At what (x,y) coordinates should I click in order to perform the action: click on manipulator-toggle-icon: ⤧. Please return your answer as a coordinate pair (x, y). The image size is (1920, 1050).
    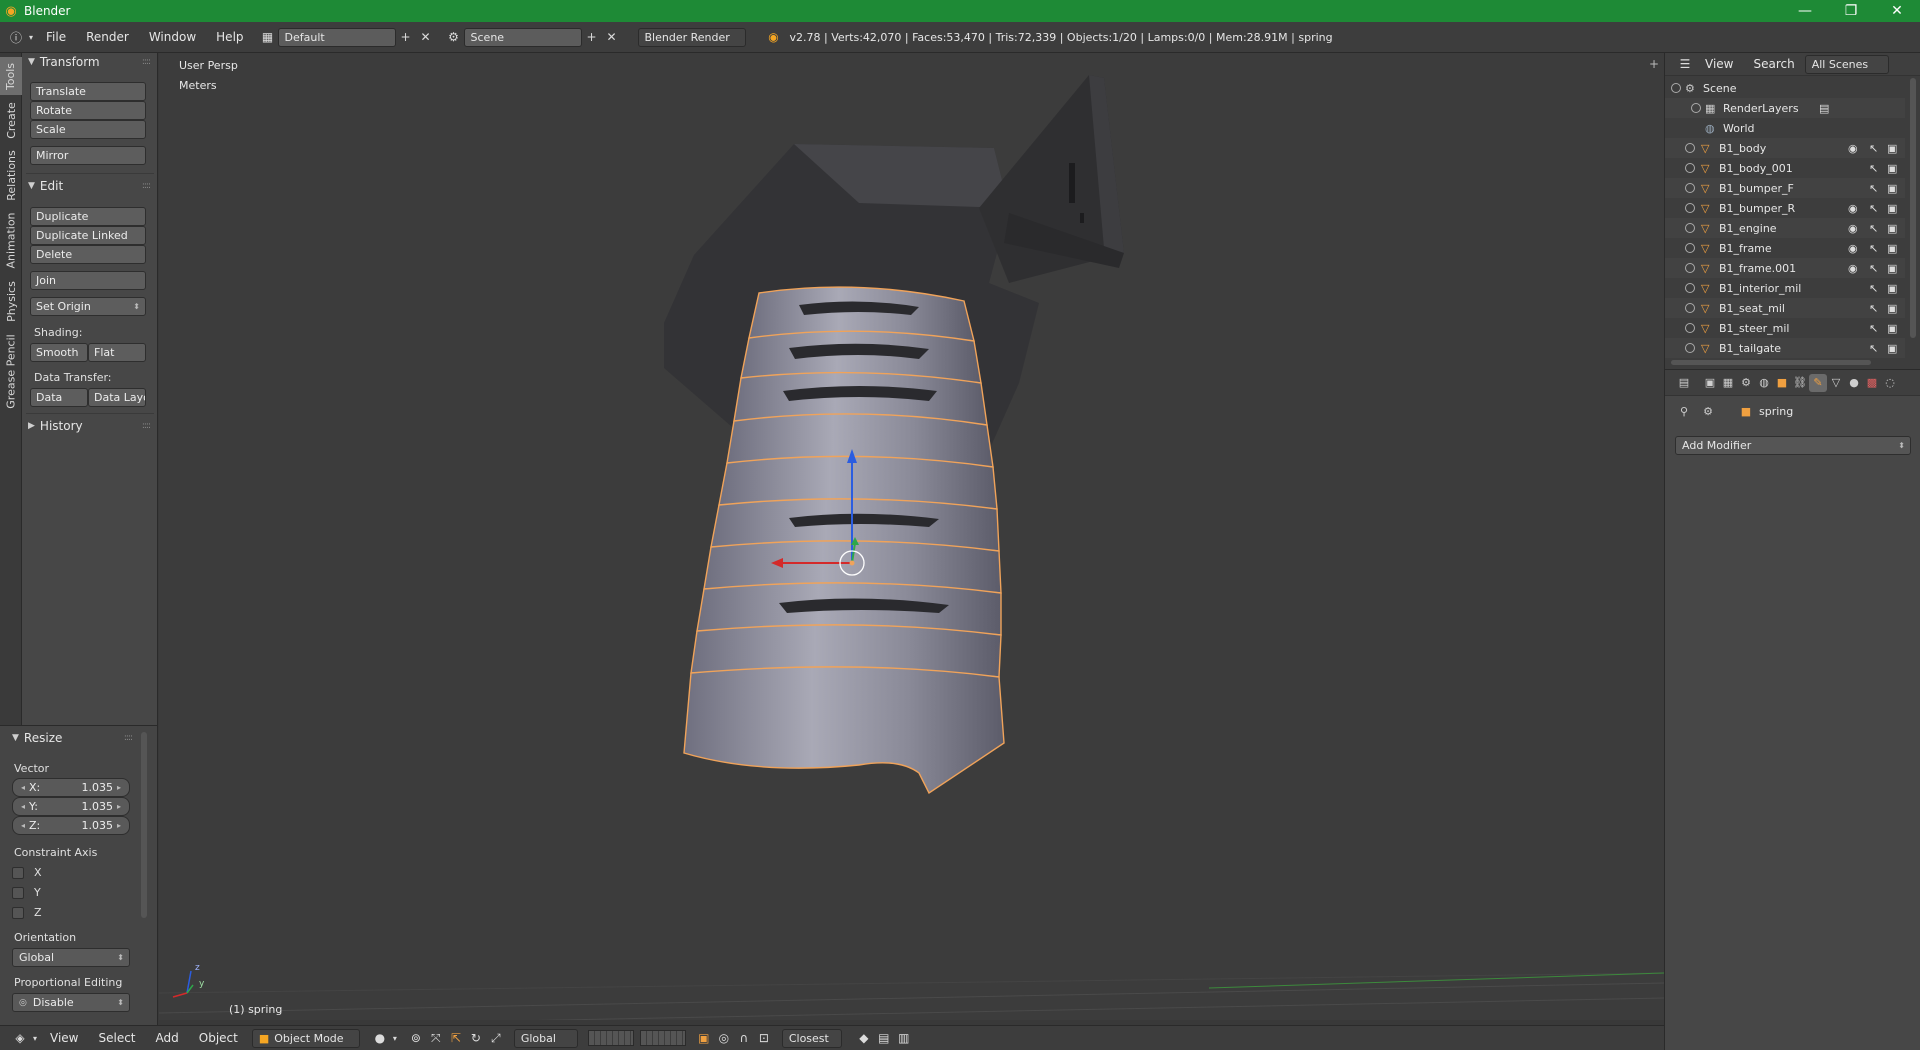
    Looking at the image, I should click on (436, 1038).